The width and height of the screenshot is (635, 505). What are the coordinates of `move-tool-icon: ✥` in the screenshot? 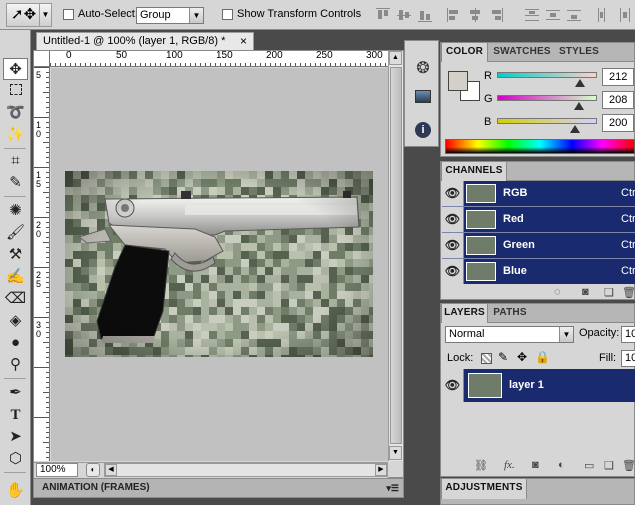 It's located at (15, 69).